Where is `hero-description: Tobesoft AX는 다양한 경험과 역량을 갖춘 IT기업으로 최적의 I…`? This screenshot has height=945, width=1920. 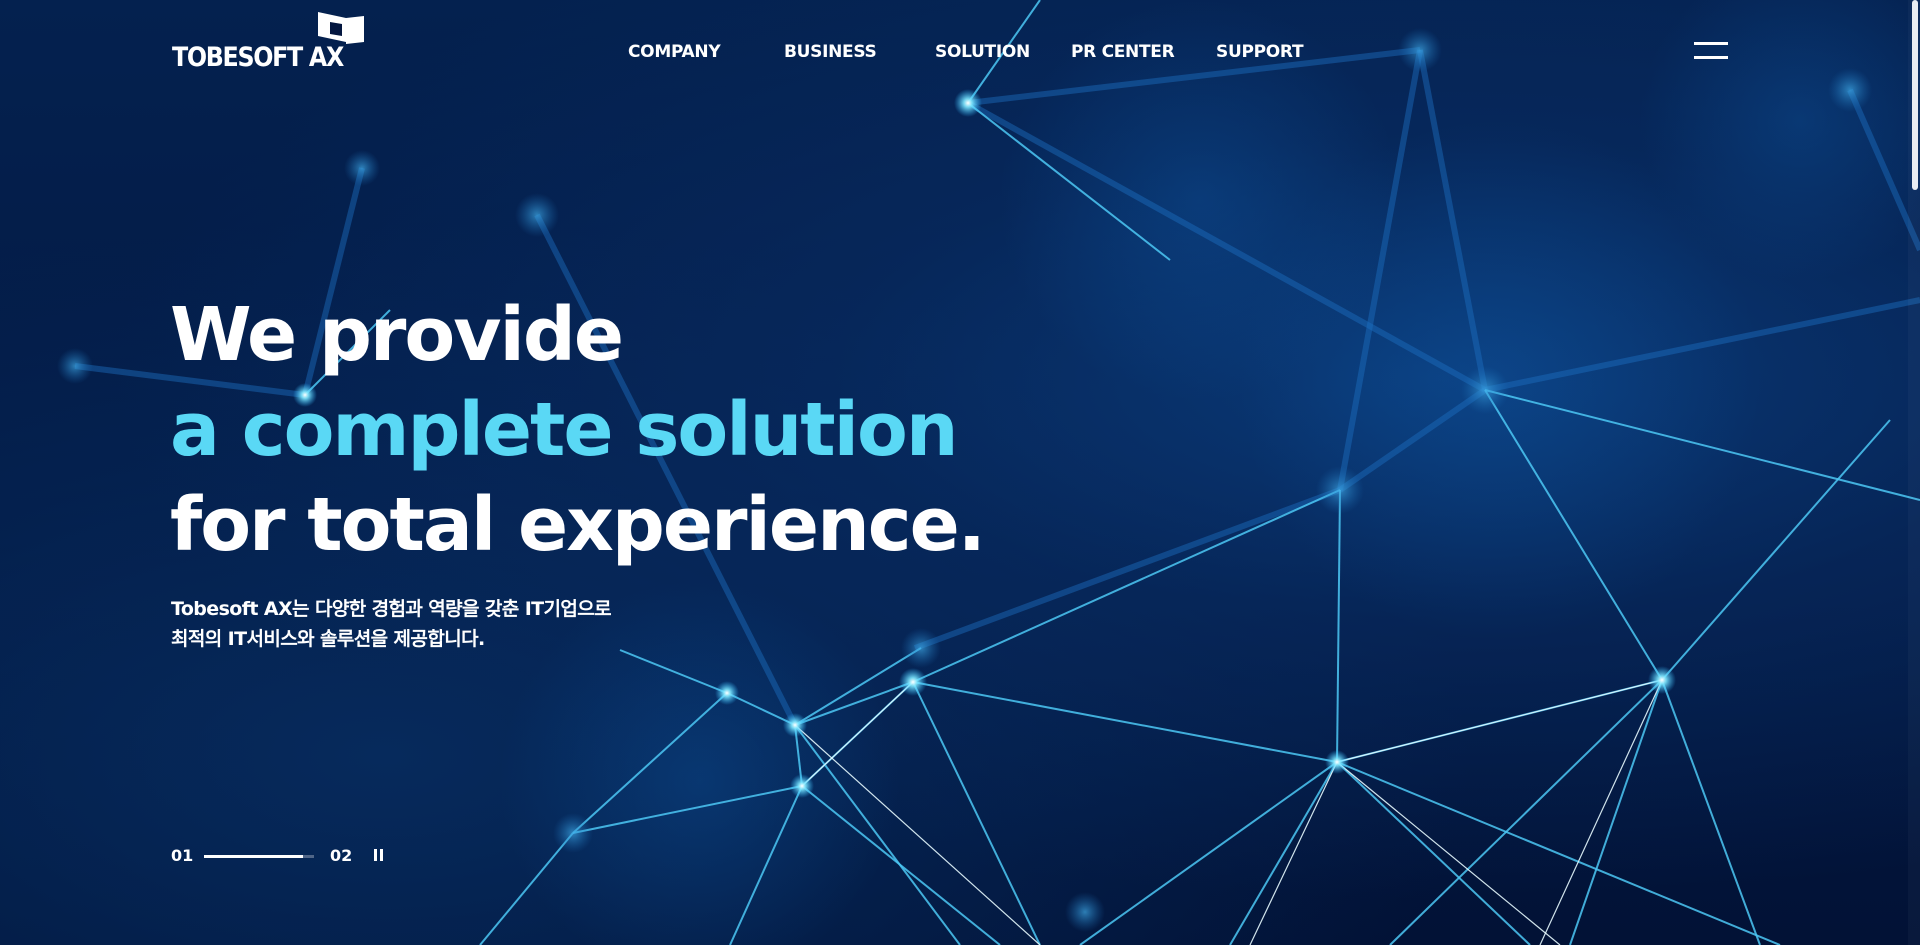 hero-description: Tobesoft AX는 다양한 경험과 역량을 갖춘 IT기업으로 최적의 I… is located at coordinates (391, 624).